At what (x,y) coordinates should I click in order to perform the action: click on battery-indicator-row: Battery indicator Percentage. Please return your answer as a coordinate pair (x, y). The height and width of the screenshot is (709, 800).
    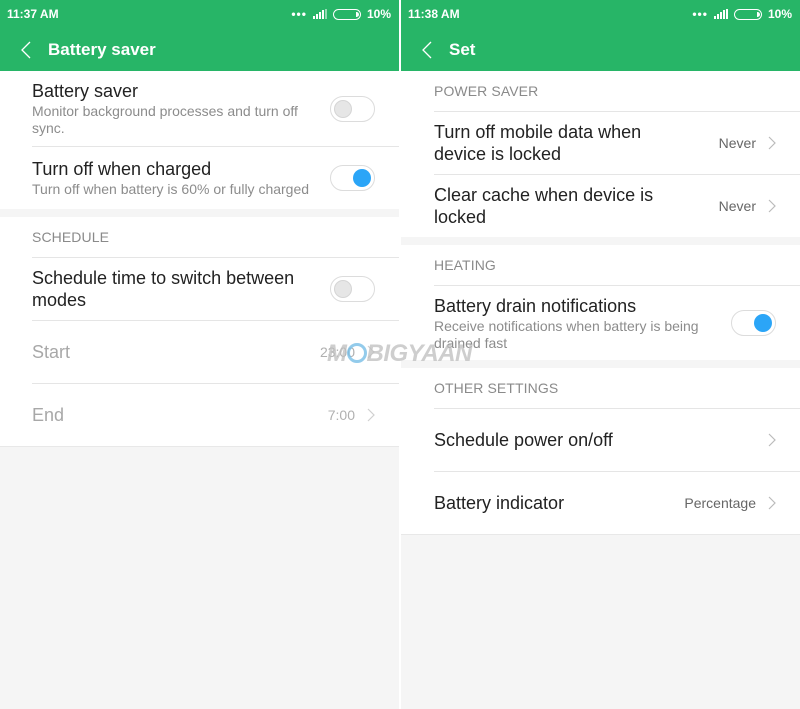
    Looking at the image, I should click on (617, 502).